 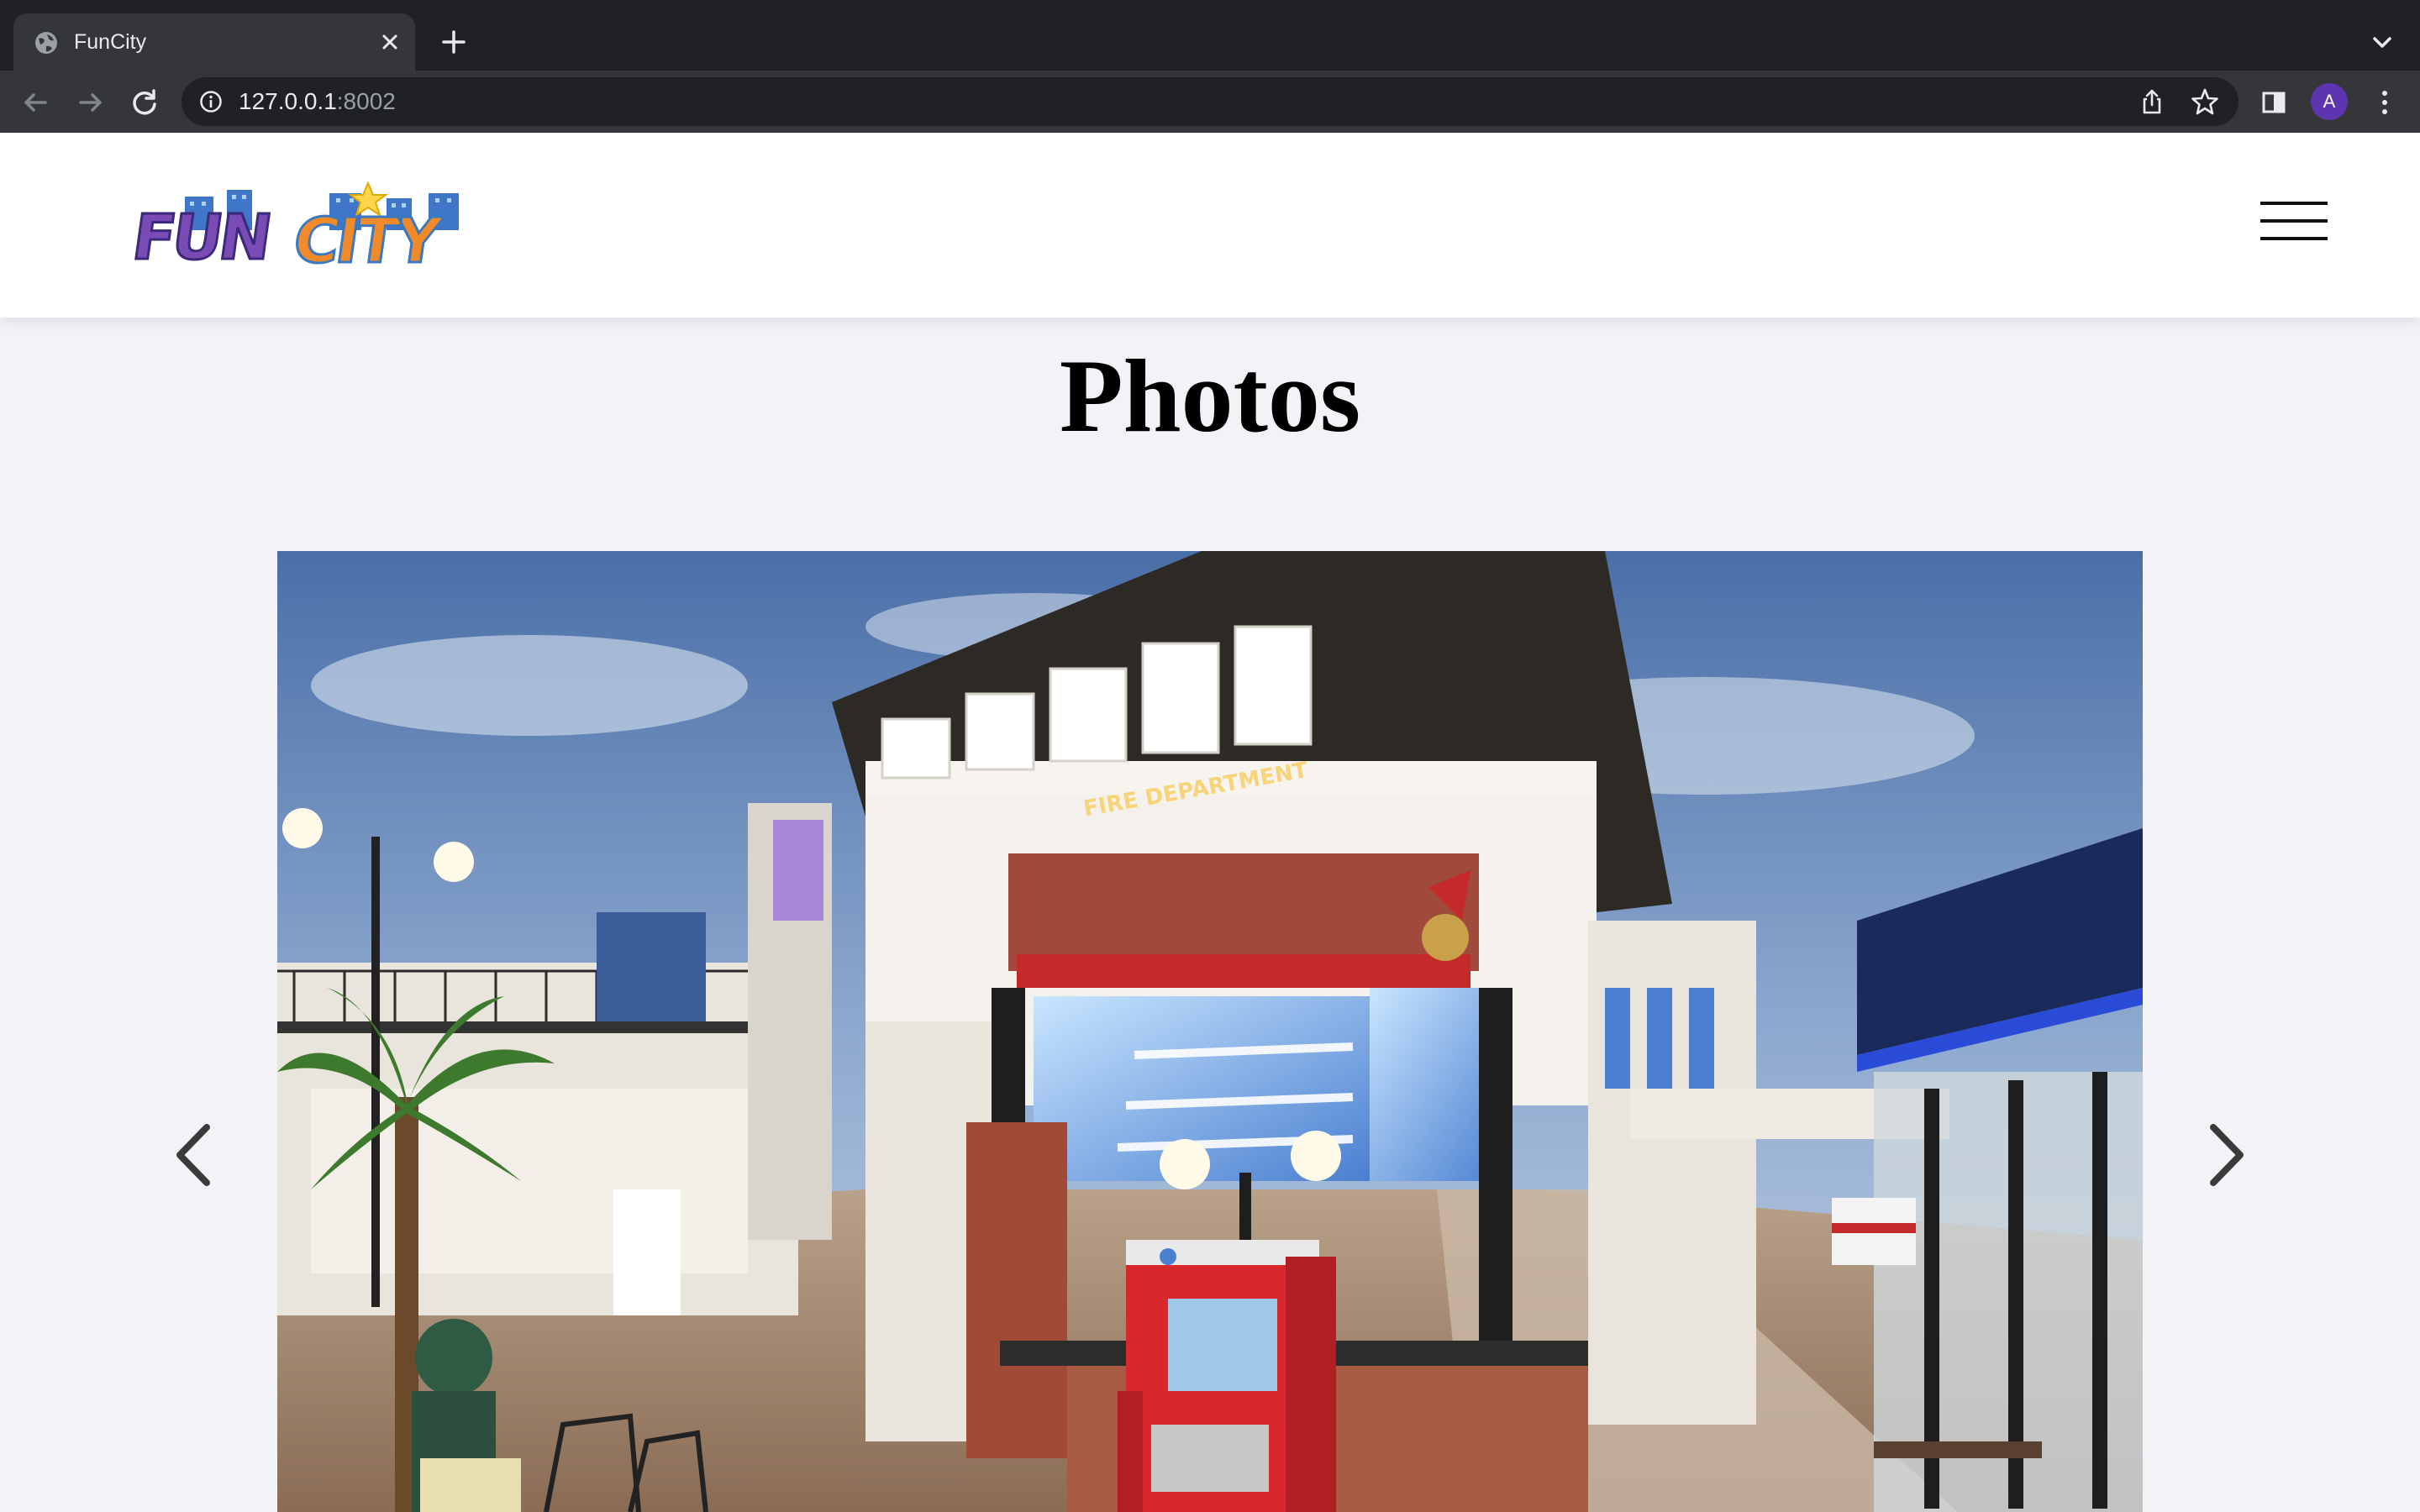 I want to click on browser-tab-bar: FunCity, so click(x=1210, y=35).